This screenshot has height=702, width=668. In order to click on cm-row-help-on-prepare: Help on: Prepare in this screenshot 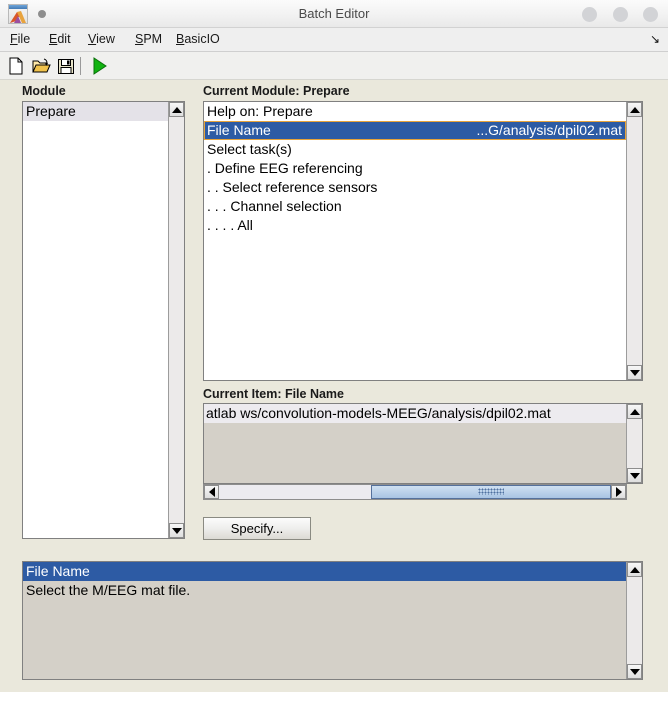, I will do `click(415, 111)`.